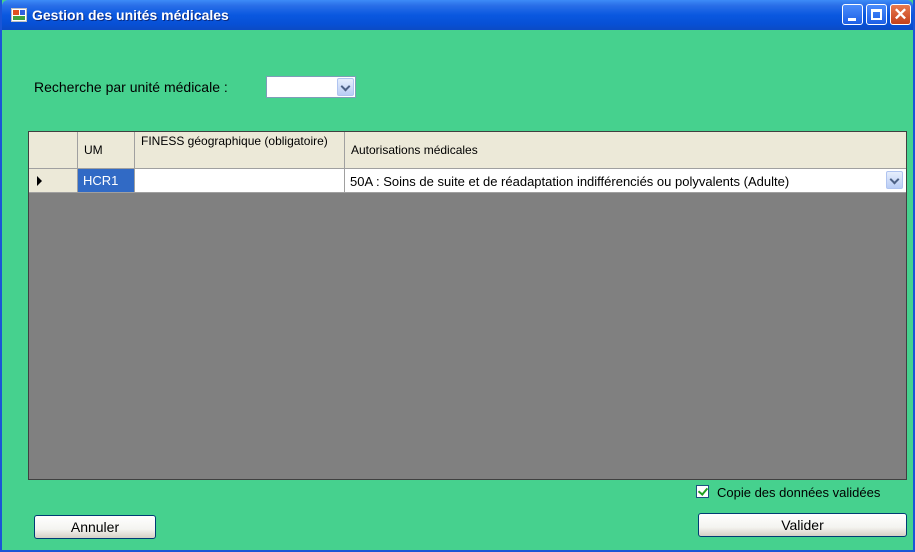 The image size is (915, 552). What do you see at coordinates (414, 150) in the screenshot?
I see `column-header-autorisations-label: Autorisations médicales` at bounding box center [414, 150].